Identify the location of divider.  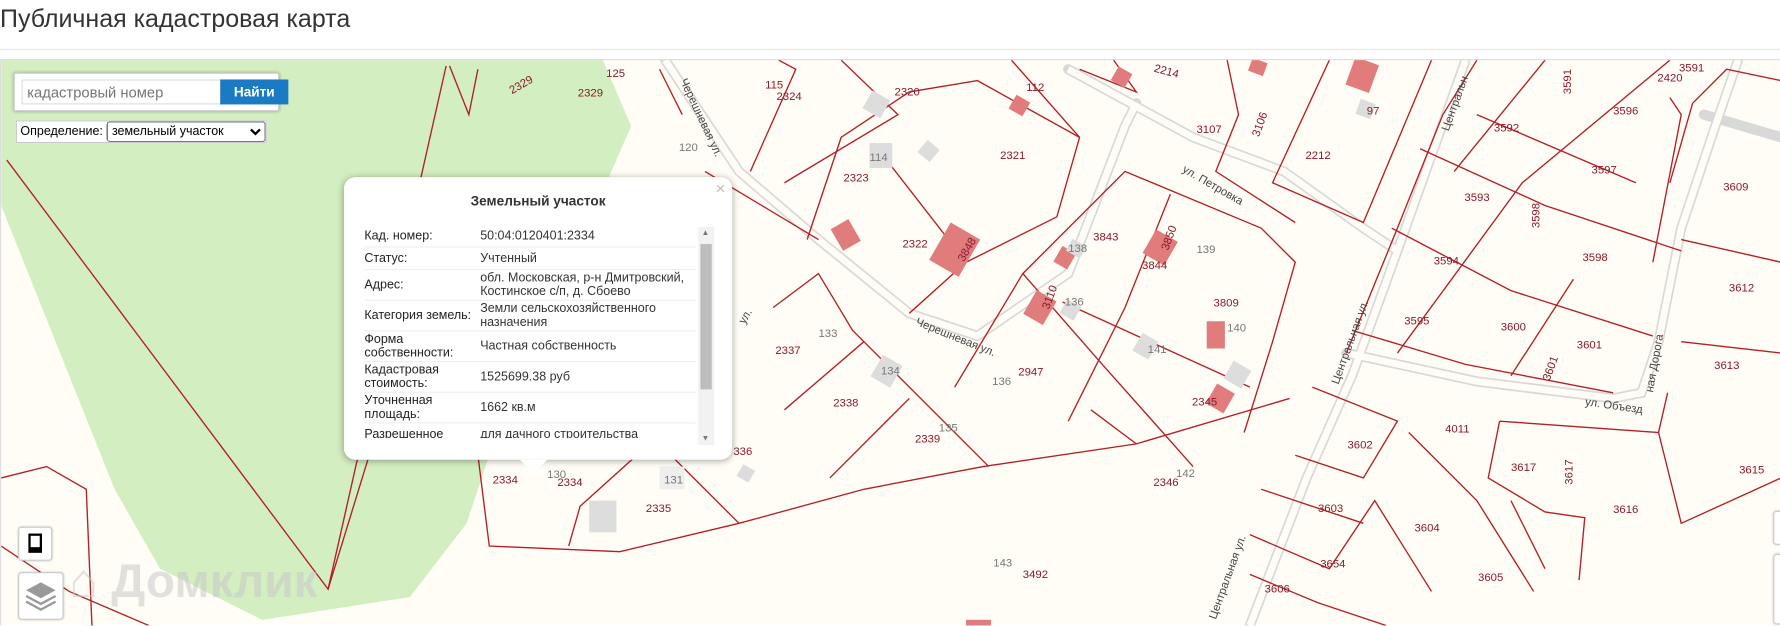
(890, 49).